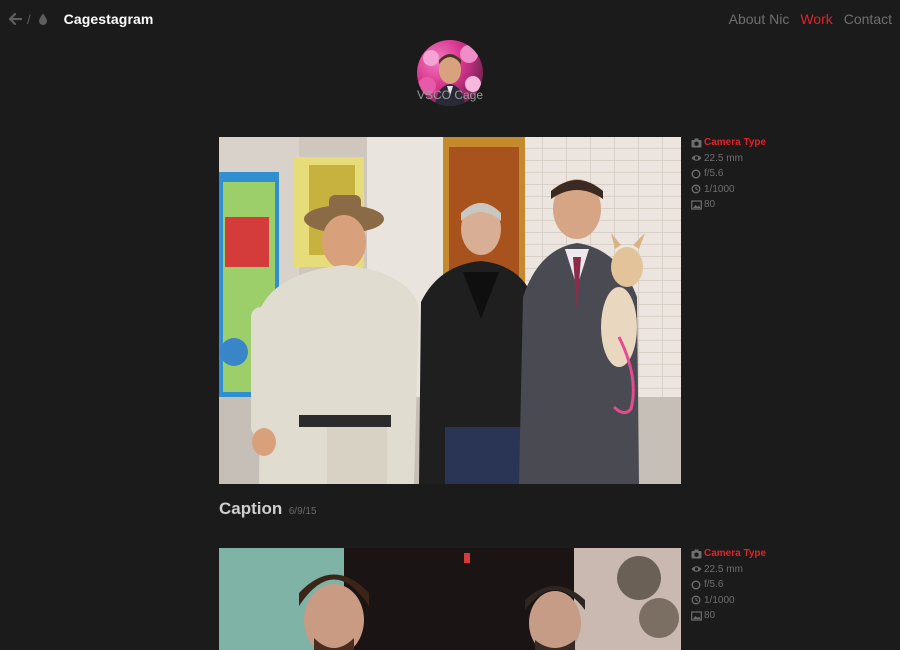 The height and width of the screenshot is (650, 900). I want to click on arrow-left-icon, so click(15, 19).